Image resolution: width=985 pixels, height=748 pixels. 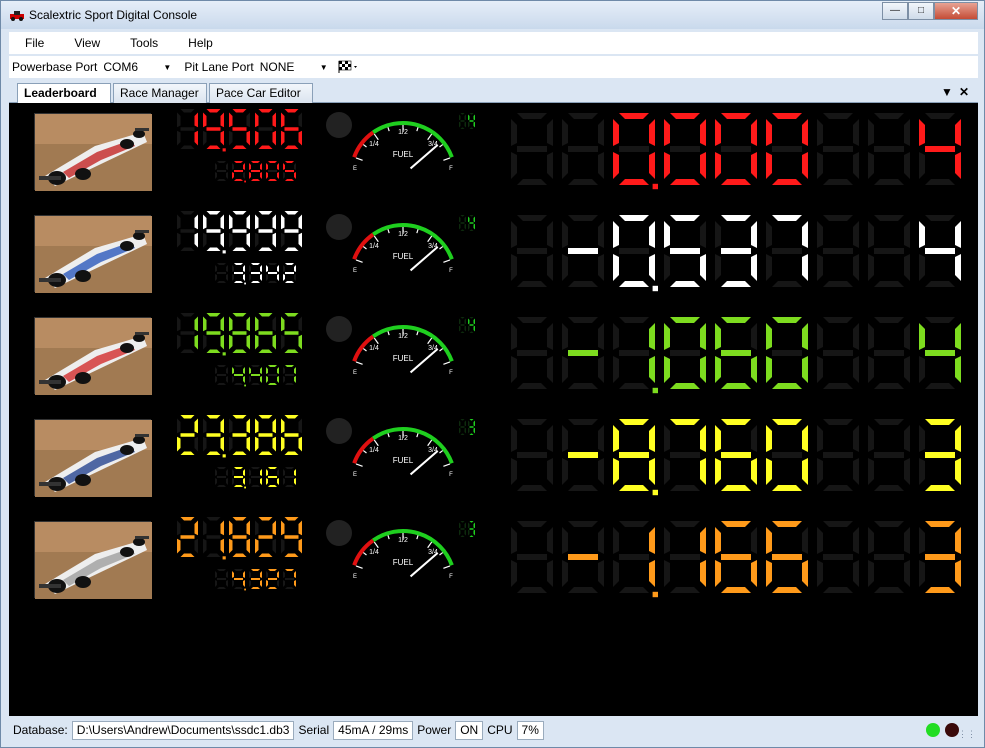 What do you see at coordinates (424, 565) in the screenshot?
I see `gauge-needle` at bounding box center [424, 565].